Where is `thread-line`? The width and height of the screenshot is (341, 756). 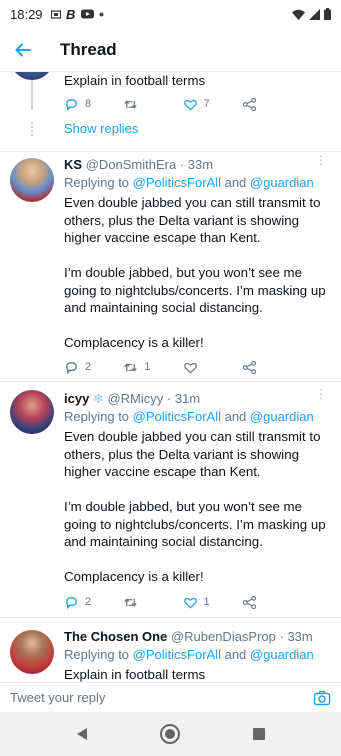
thread-line is located at coordinates (32, 95).